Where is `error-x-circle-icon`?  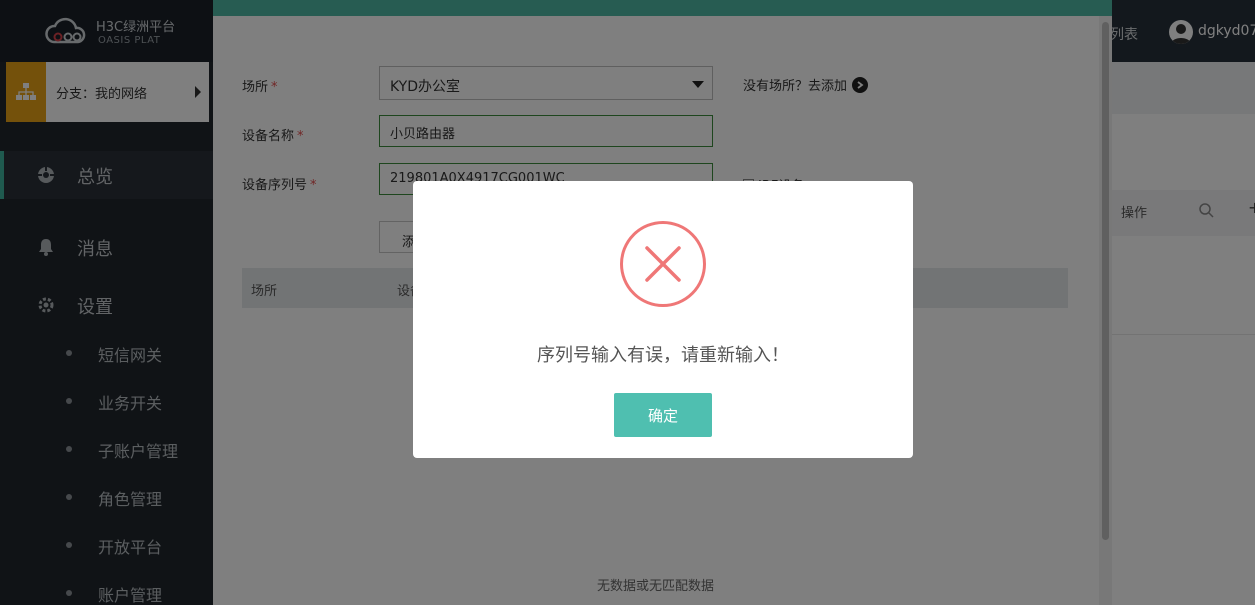
error-x-circle-icon is located at coordinates (663, 264).